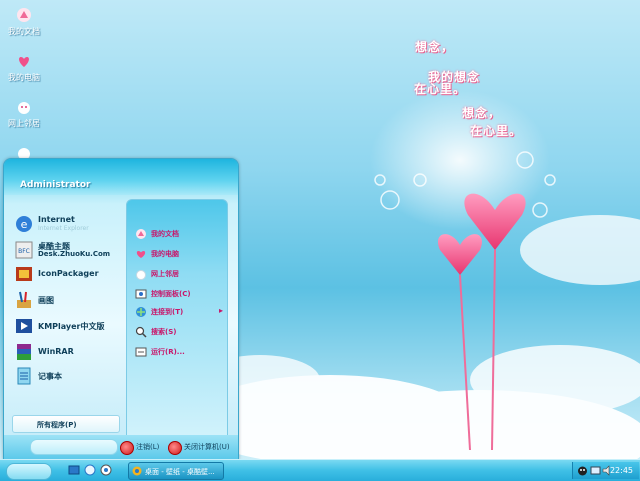  I want to click on svg-text: BFC, so click(24, 251).